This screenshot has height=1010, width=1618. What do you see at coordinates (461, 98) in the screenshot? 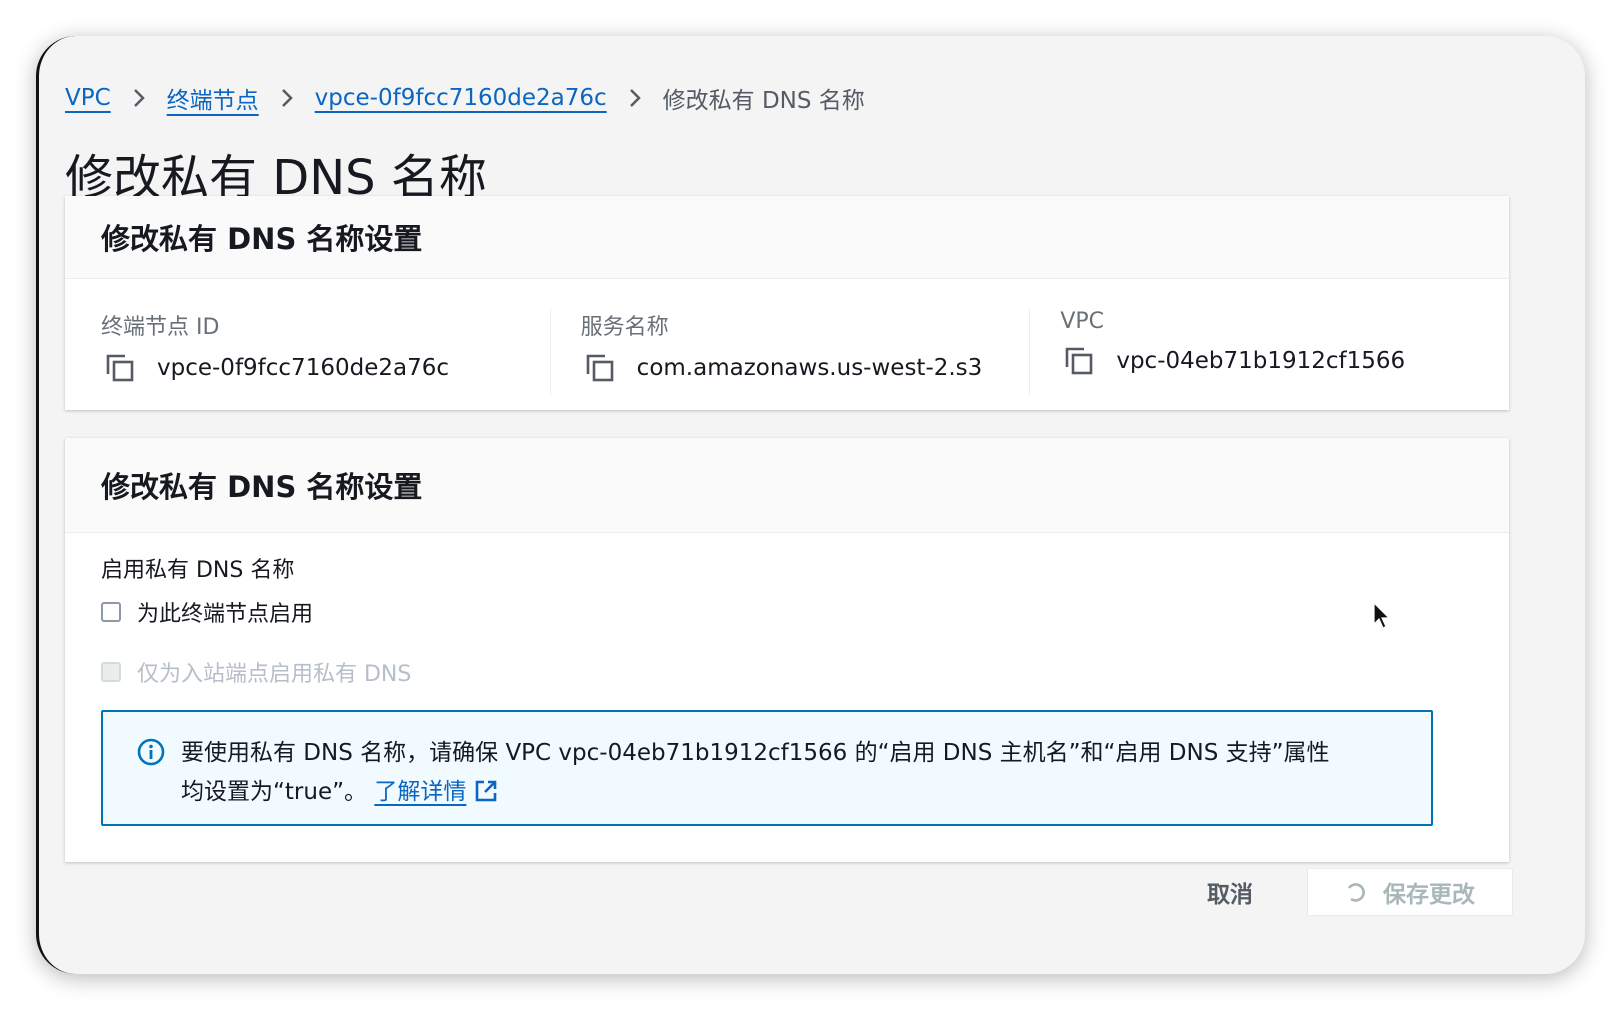
I see `breadcrumb-link-endpoint-id: vpce-0f9fcc7160de2a76c` at bounding box center [461, 98].